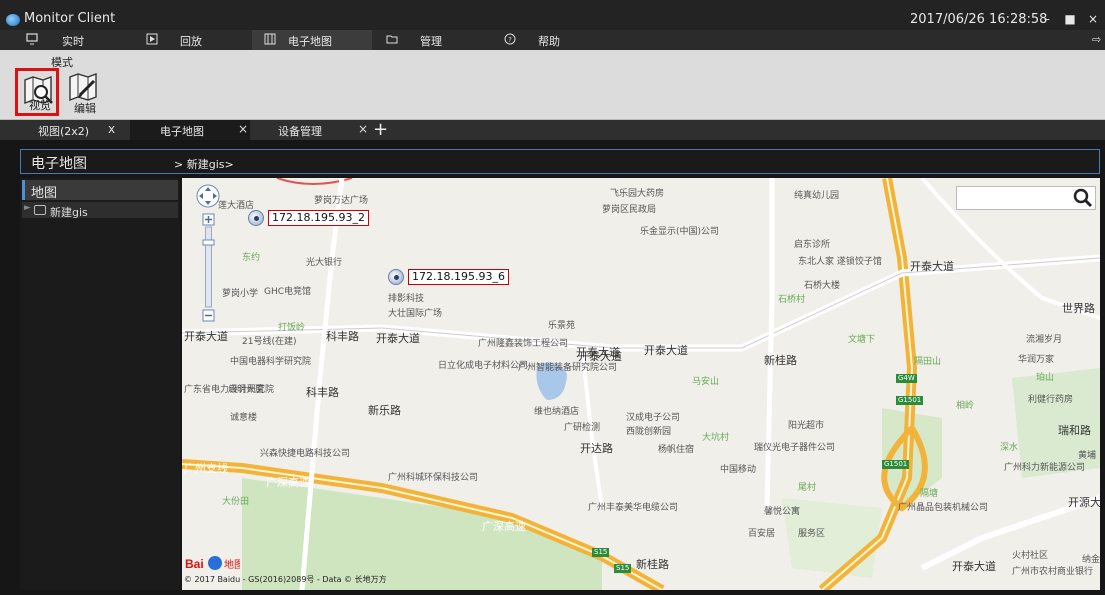  I want to click on map-label: 兴森快捷电路科技公司, so click(305, 454).